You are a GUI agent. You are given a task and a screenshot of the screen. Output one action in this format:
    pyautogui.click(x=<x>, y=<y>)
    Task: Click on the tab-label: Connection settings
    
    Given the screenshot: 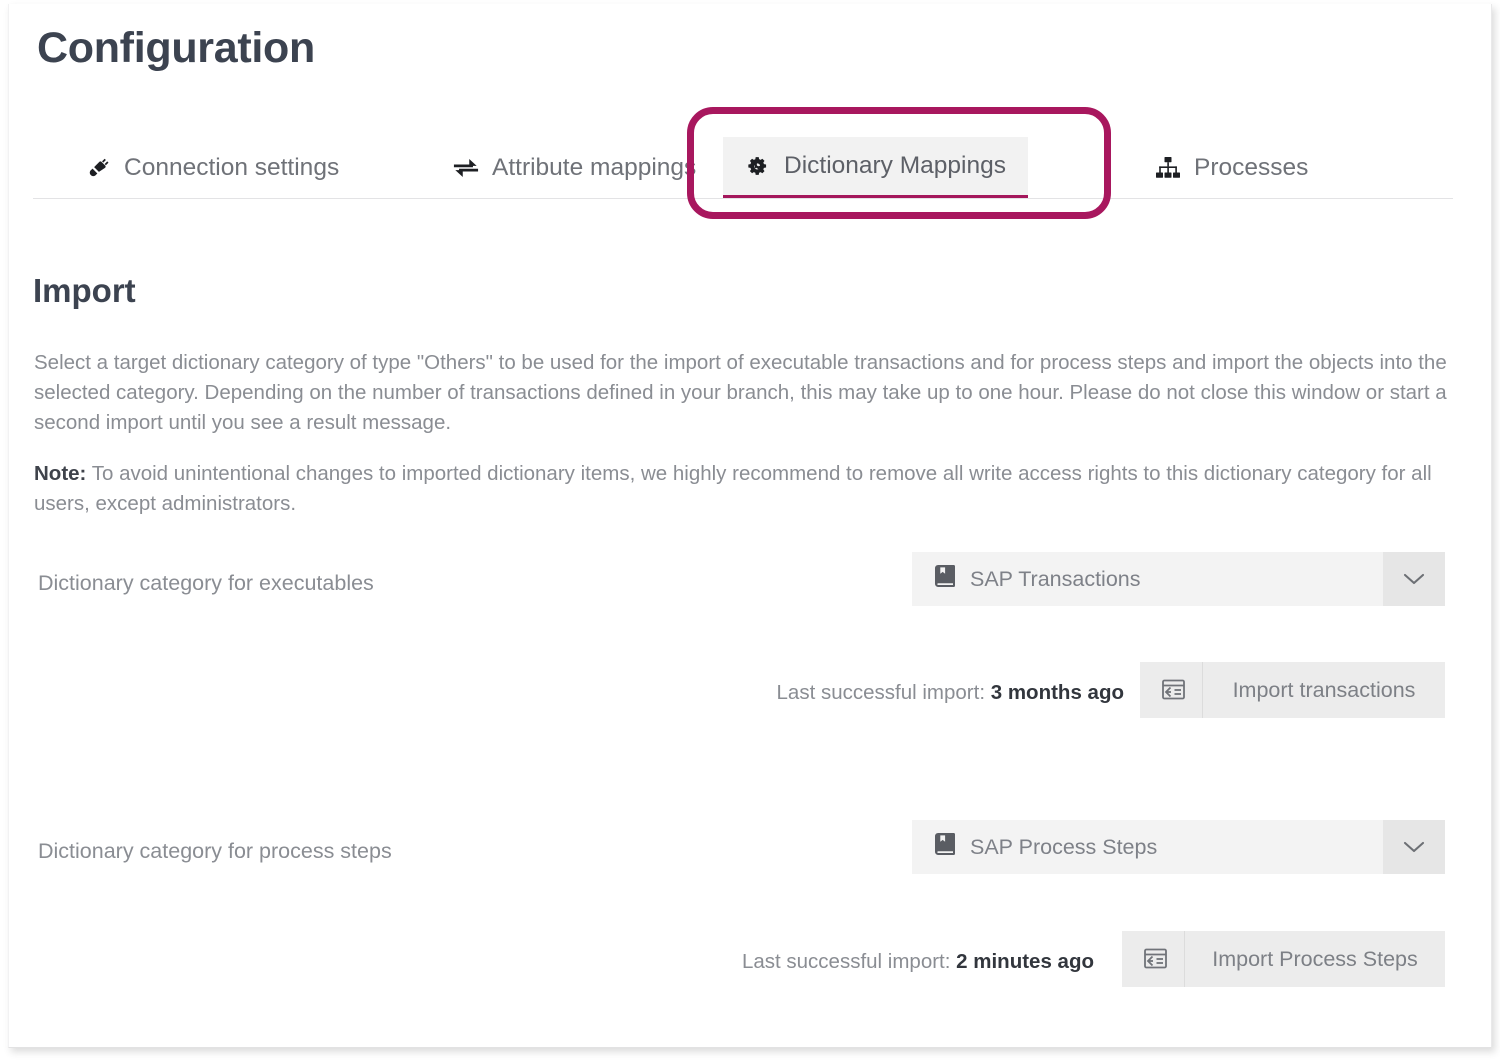 What is the action you would take?
    pyautogui.click(x=232, y=167)
    